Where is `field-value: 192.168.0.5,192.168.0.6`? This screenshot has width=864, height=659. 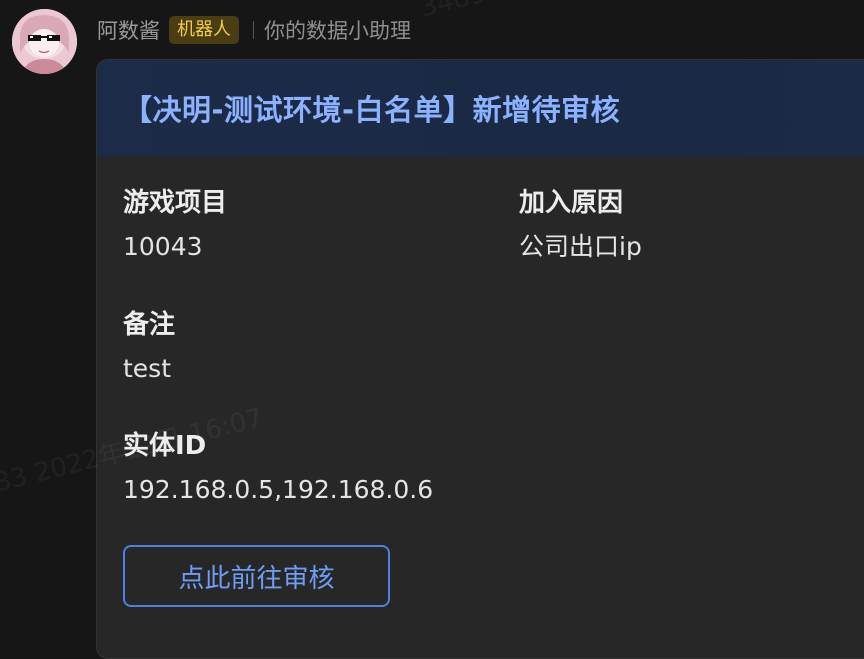
field-value: 192.168.0.5,192.168.0.6 is located at coordinates (278, 489).